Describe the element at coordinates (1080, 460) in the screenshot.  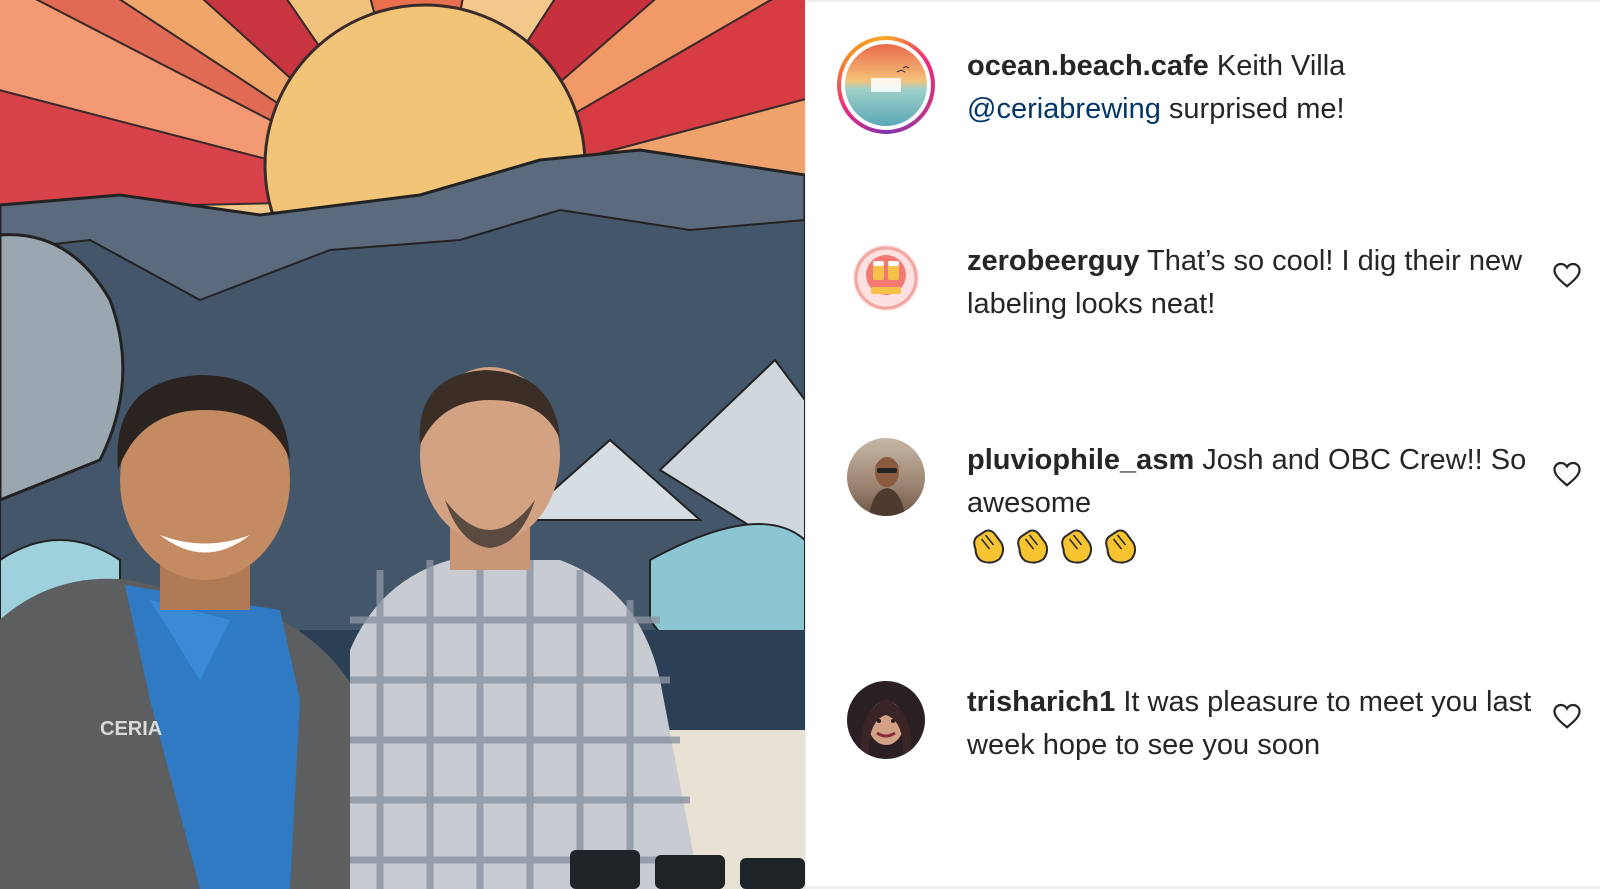
I see `comment-username: pluviophile_asm` at that location.